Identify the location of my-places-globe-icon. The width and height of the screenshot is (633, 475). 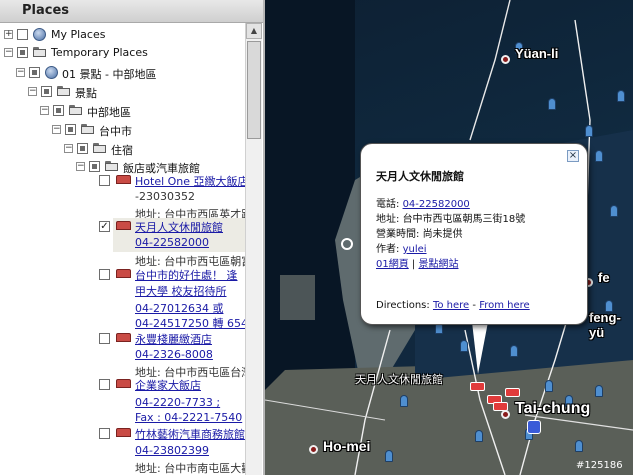
(39, 34).